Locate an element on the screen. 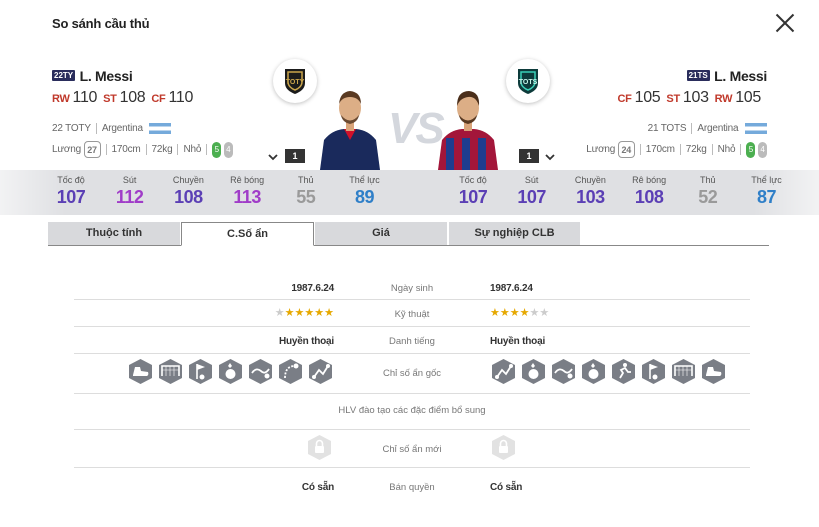 This screenshot has width=819, height=527. right-foot-strong: 5 is located at coordinates (751, 149).